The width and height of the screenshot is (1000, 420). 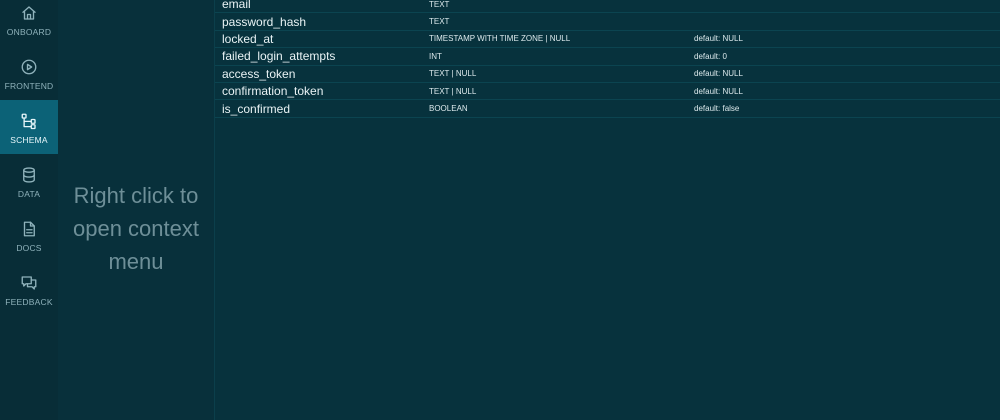 I want to click on column-type: BOOLEAN, so click(x=448, y=109).